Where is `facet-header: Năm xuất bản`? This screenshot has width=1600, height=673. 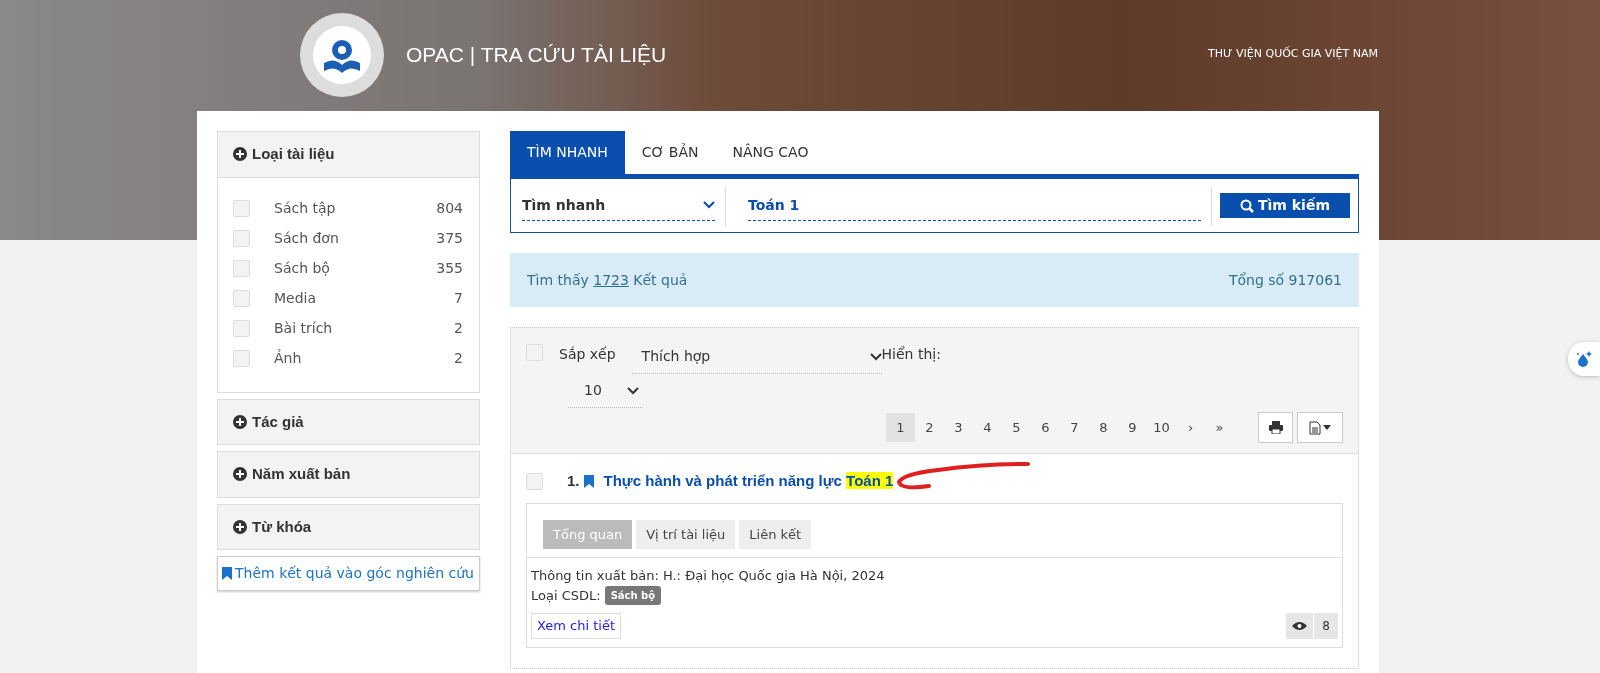 facet-header: Năm xuất bản is located at coordinates (348, 474).